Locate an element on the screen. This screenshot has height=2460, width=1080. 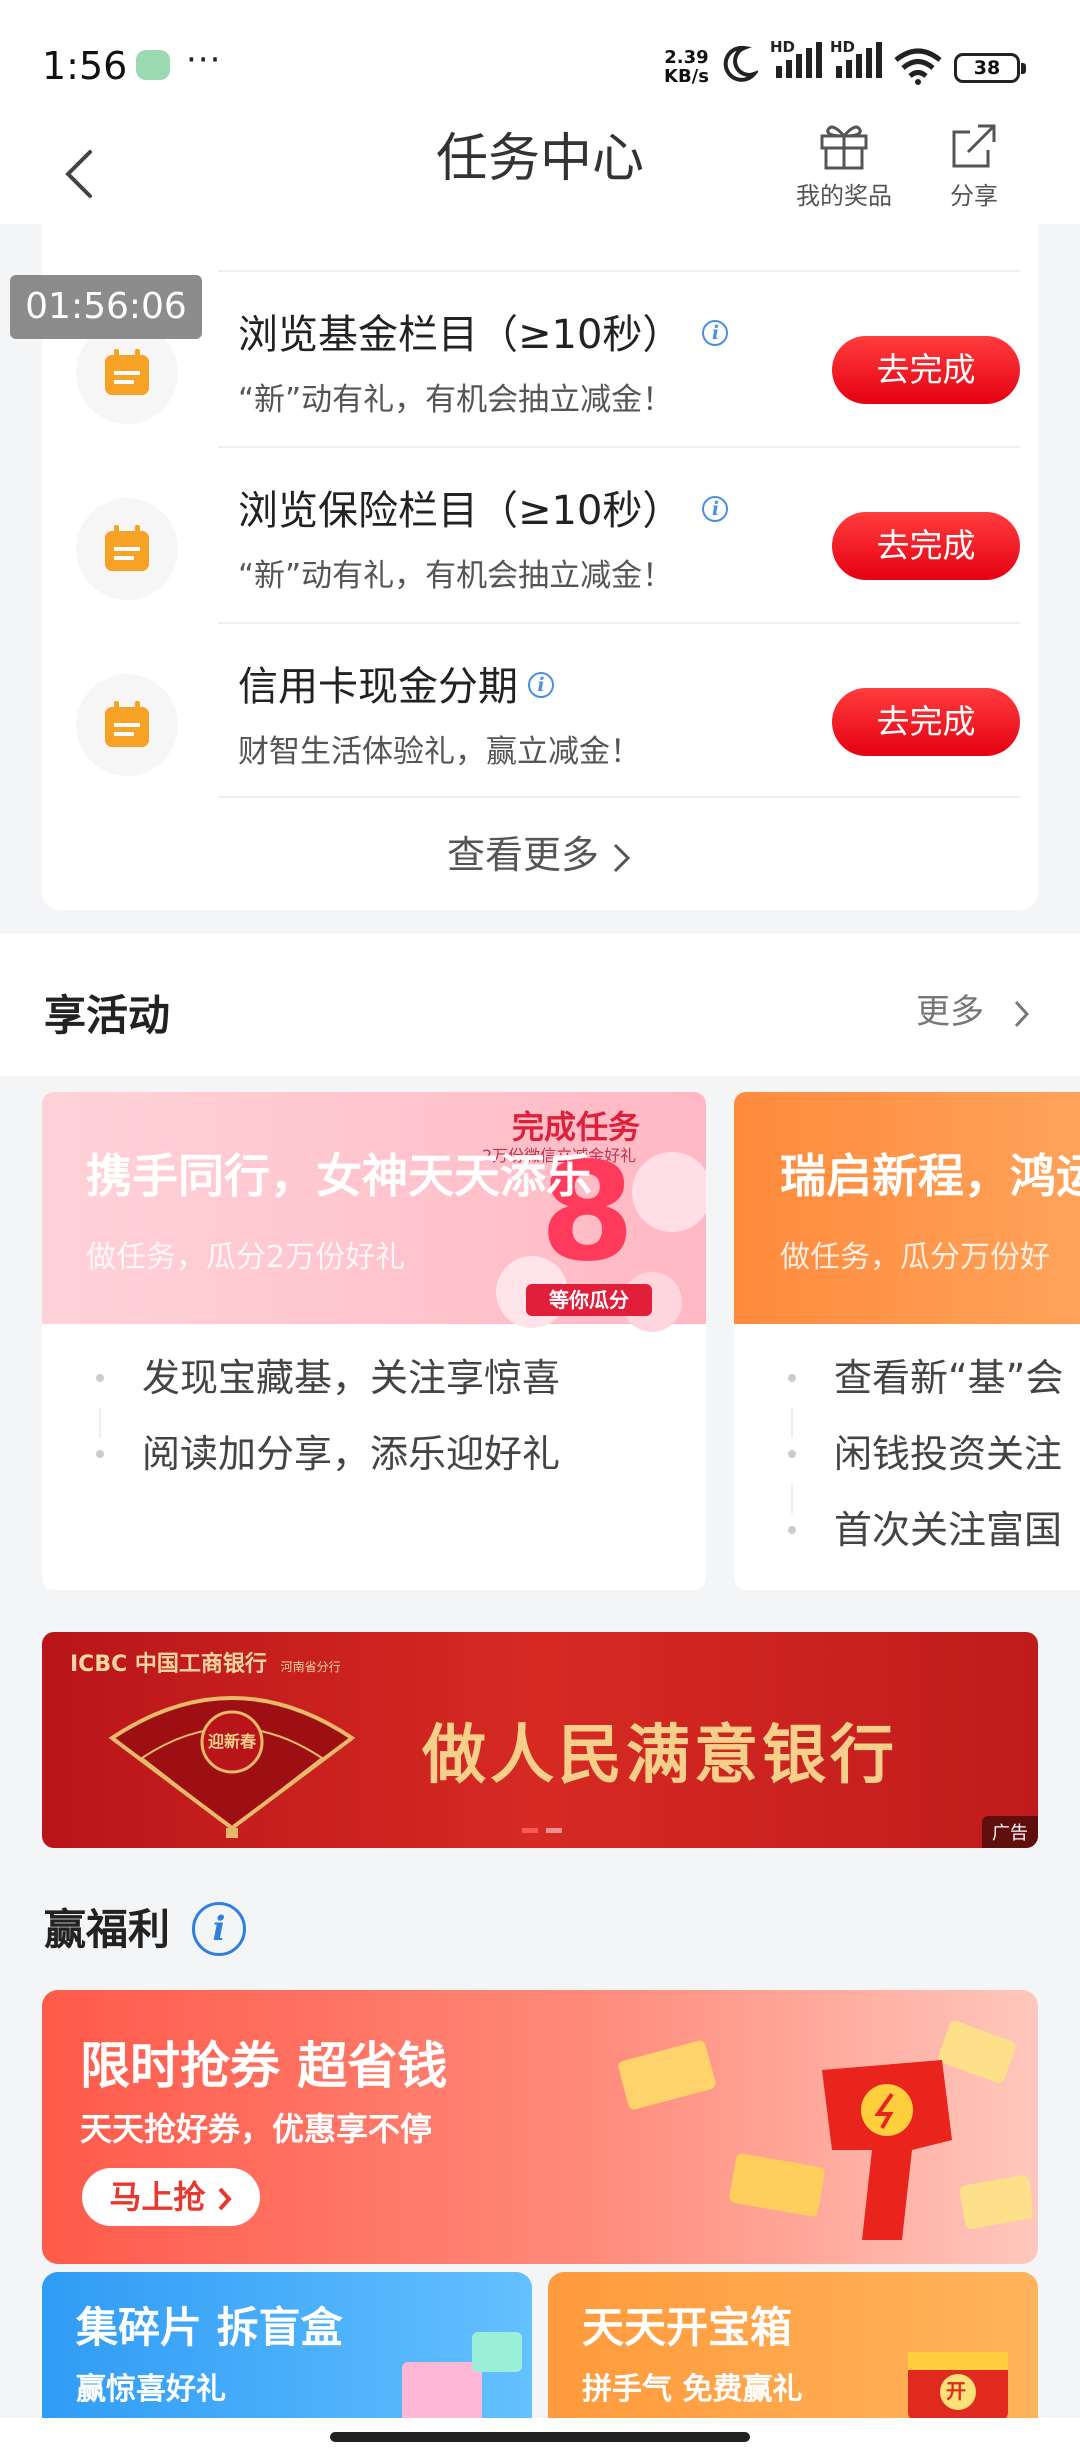
gift-icon is located at coordinates (844, 147).